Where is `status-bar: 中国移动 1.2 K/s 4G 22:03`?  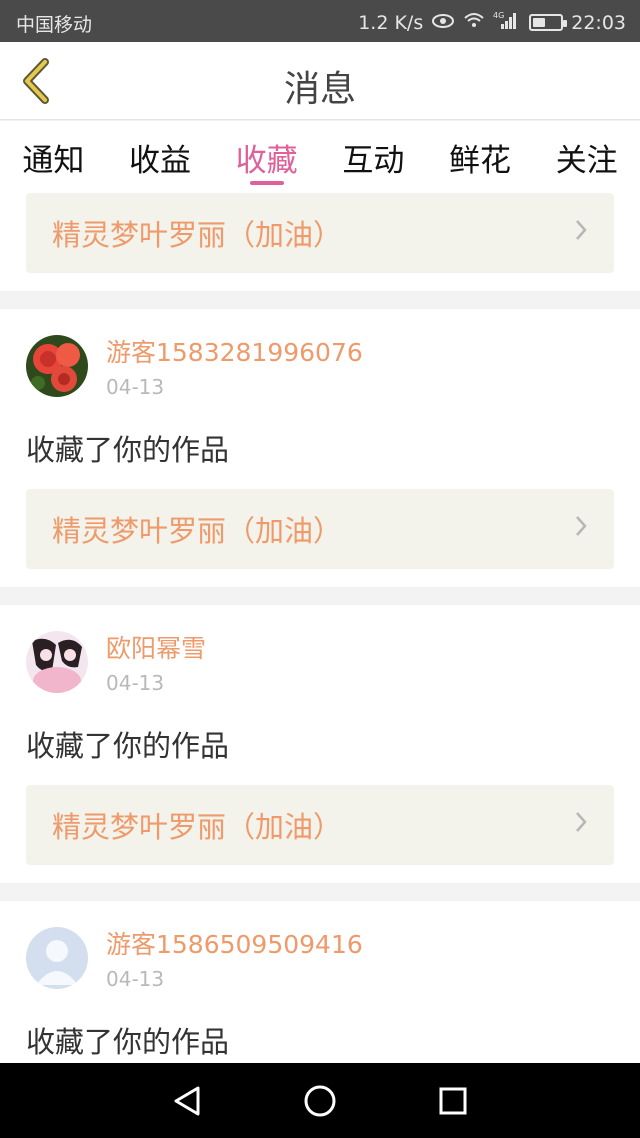
status-bar: 中国移动 1.2 K/s 4G 22:03 is located at coordinates (320, 21).